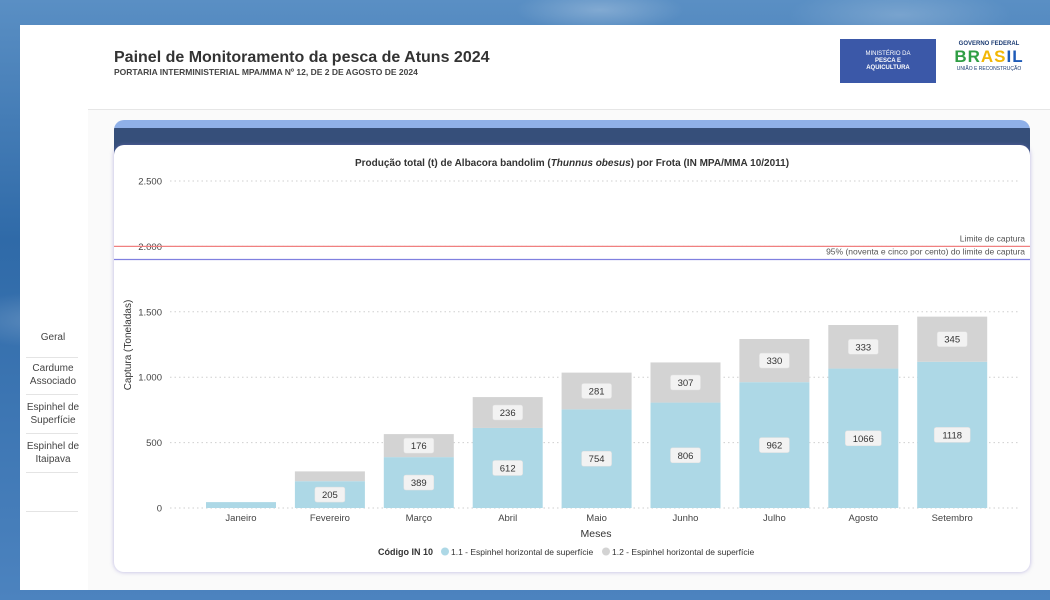 The height and width of the screenshot is (600, 1050). I want to click on data-label: 754, so click(597, 459).